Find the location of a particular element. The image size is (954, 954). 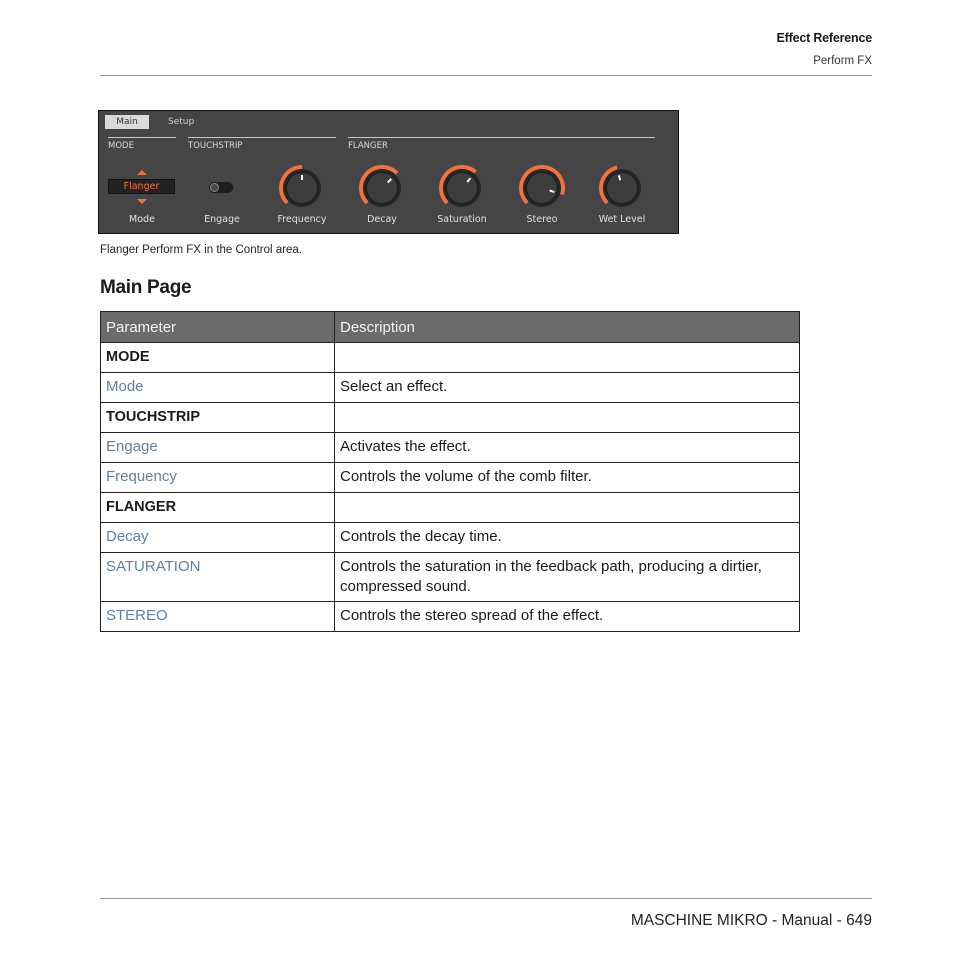

section-label-flanger: FLANGER is located at coordinates (368, 146).